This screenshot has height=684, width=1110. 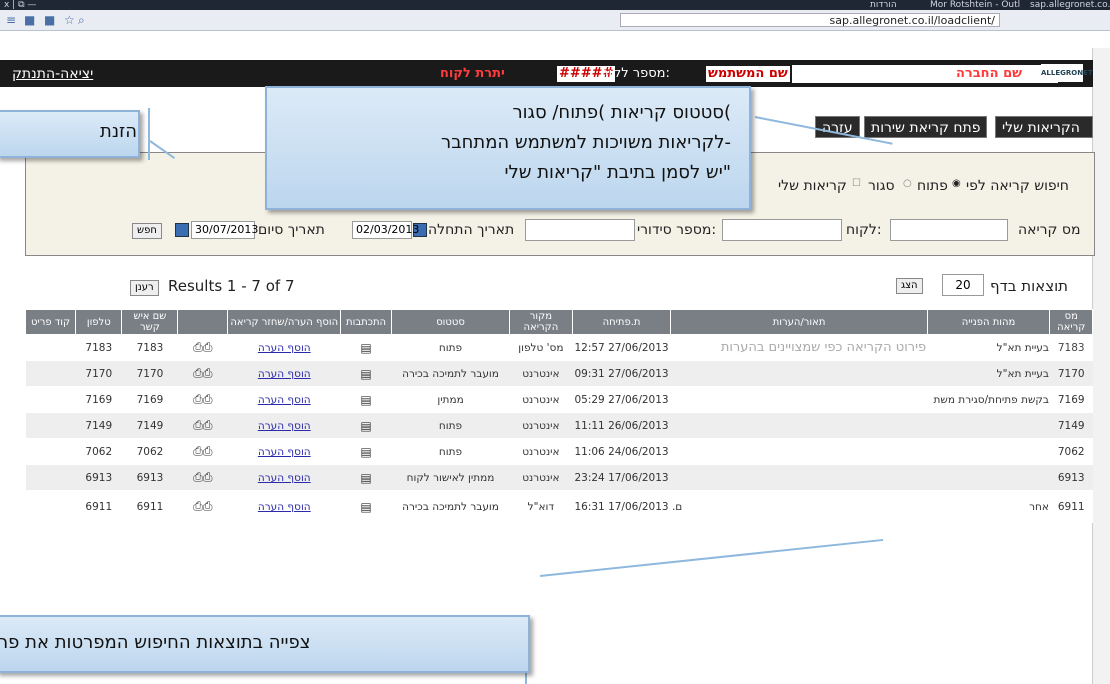 I want to click on url-field: sap.allegronet.co.il/loadclient/, so click(x=810, y=20).